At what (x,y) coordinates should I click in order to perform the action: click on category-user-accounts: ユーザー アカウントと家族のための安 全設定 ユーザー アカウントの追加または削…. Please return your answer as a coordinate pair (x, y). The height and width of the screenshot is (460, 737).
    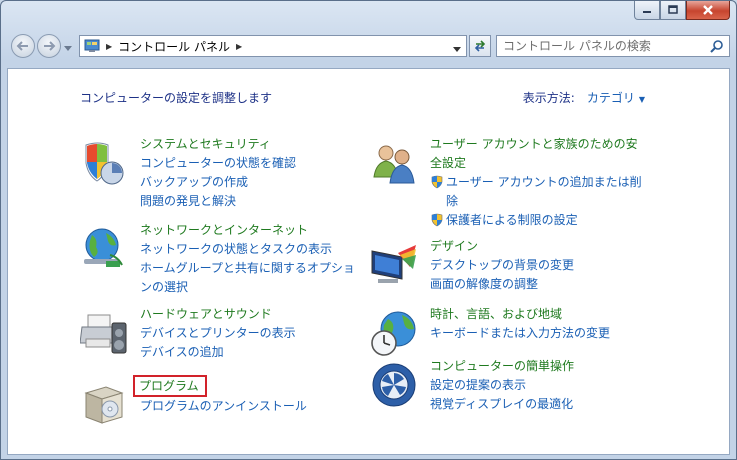
    Looking at the image, I should click on (510, 185).